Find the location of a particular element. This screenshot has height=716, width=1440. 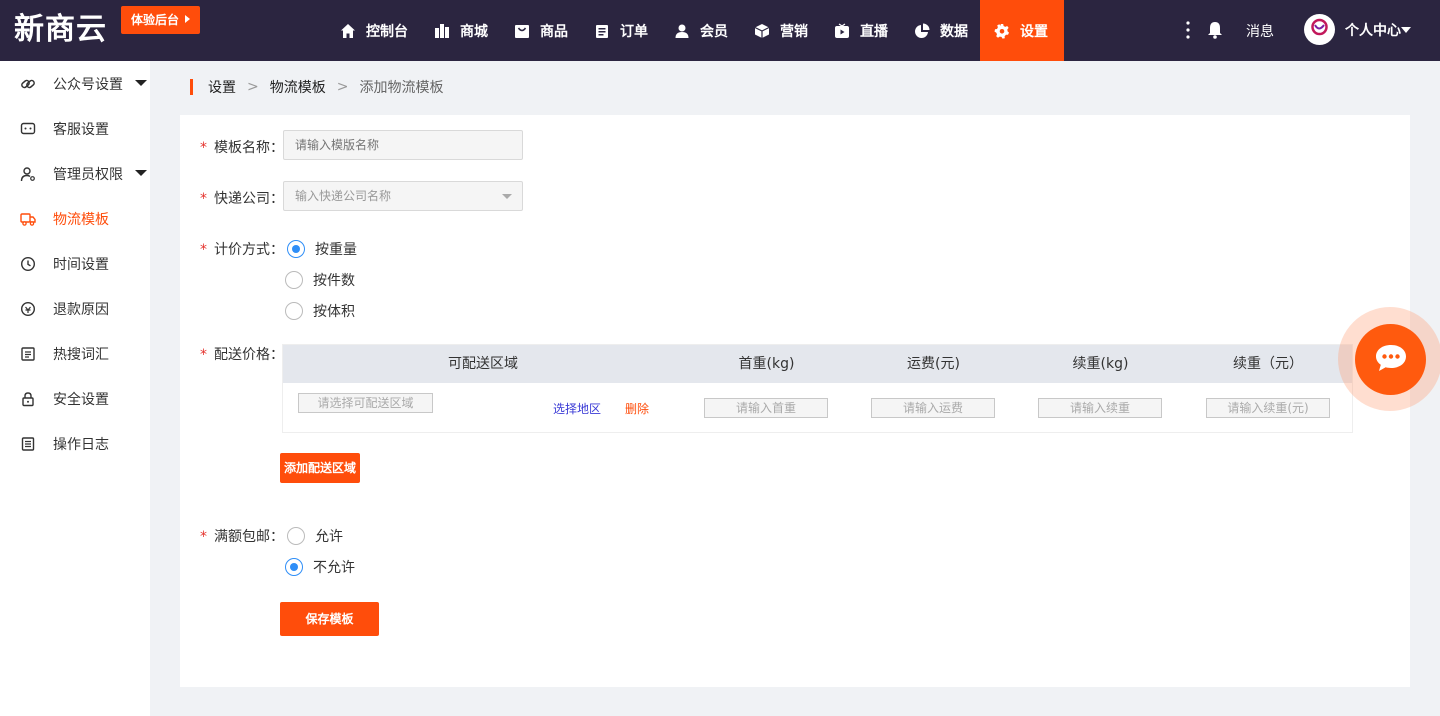

radio-label: 按件数 is located at coordinates (334, 281).